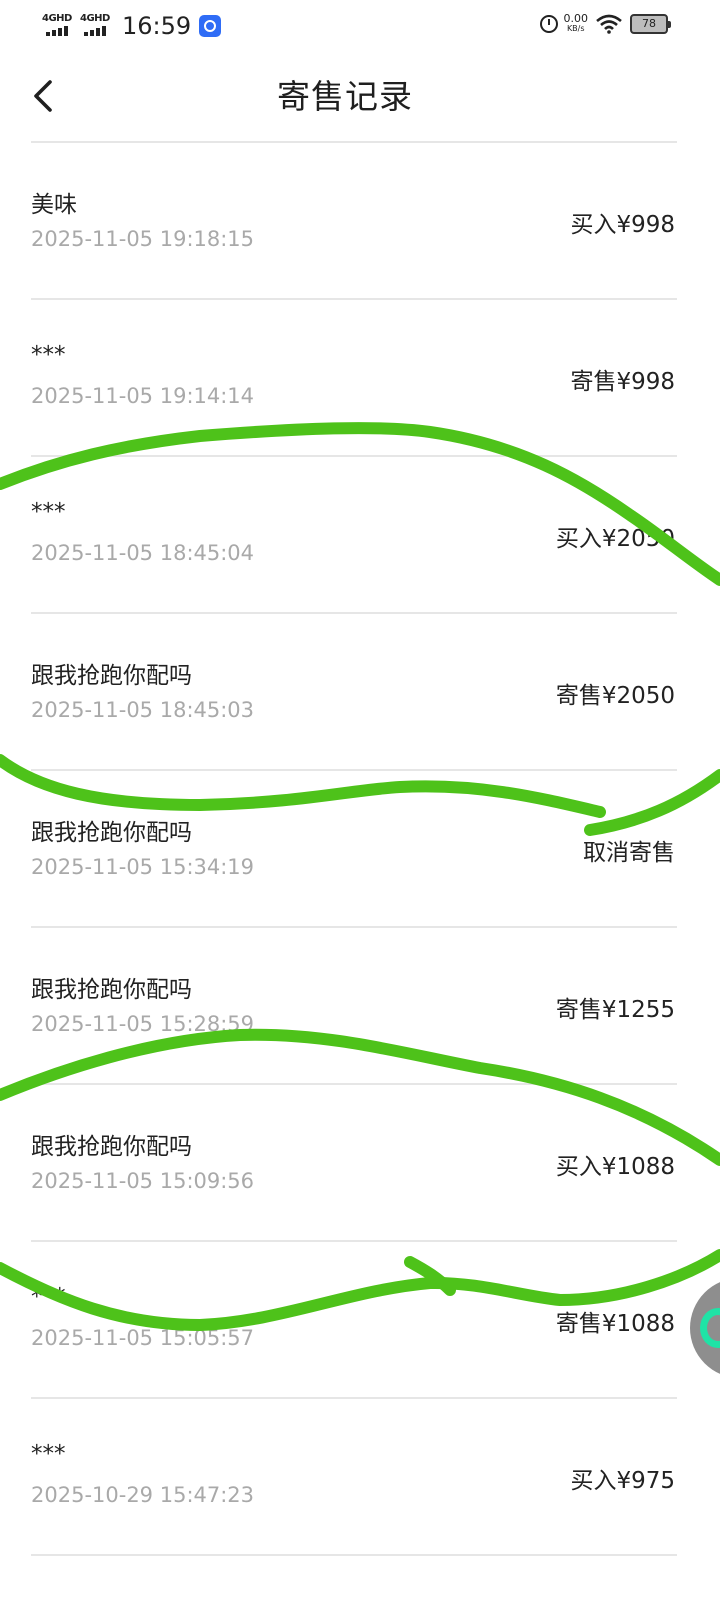  Describe the element at coordinates (360, 535) in the screenshot. I see `record-row: *** 2025-11-05 18:45:04 买入¥2050` at that location.